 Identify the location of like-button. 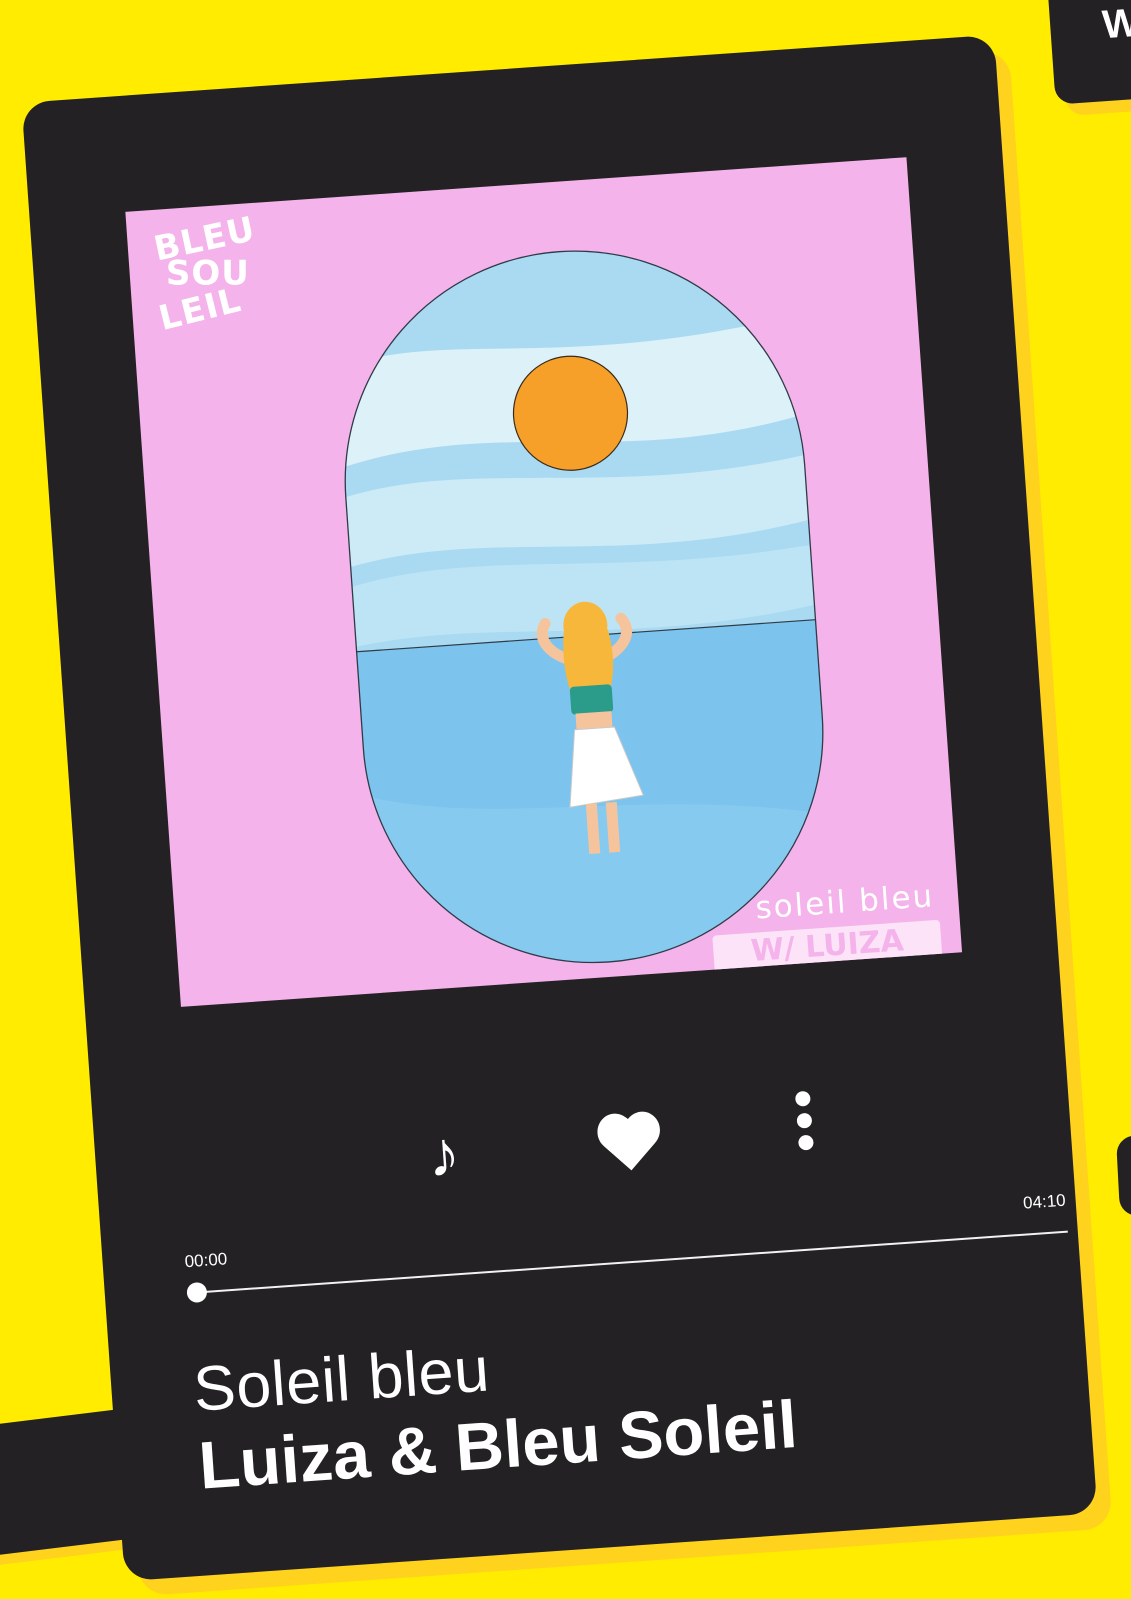
(629, 1139).